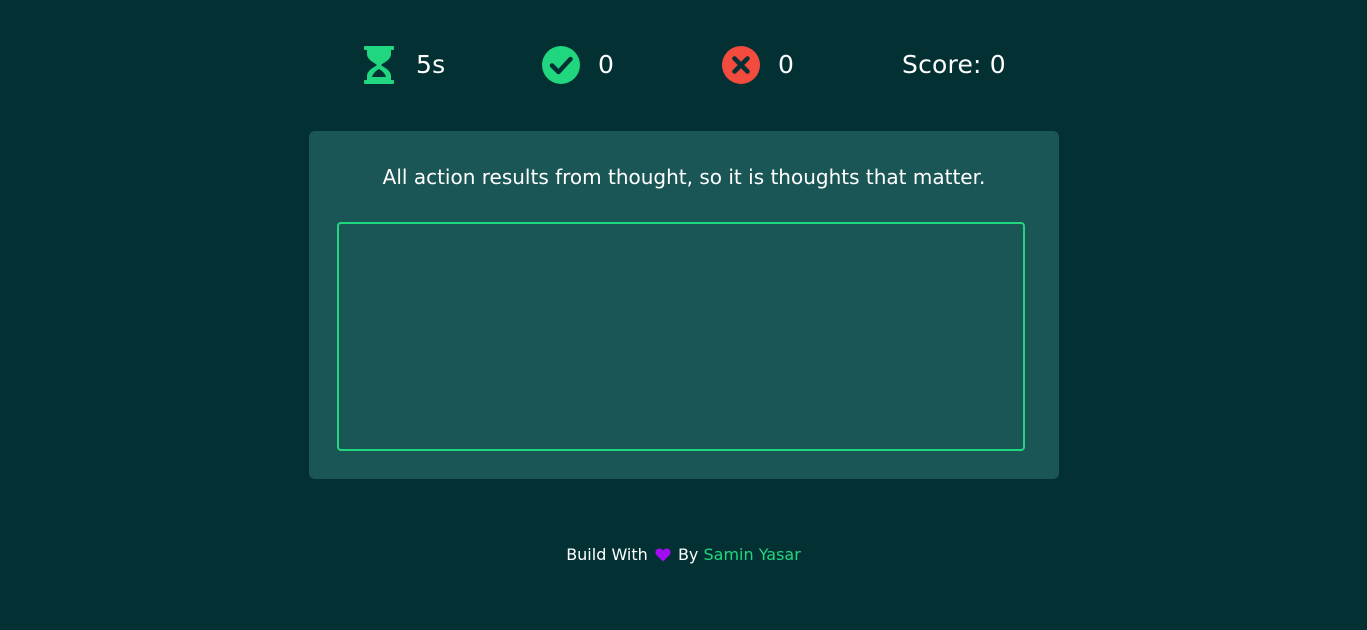  I want to click on hourglass-icon, so click(379, 65).